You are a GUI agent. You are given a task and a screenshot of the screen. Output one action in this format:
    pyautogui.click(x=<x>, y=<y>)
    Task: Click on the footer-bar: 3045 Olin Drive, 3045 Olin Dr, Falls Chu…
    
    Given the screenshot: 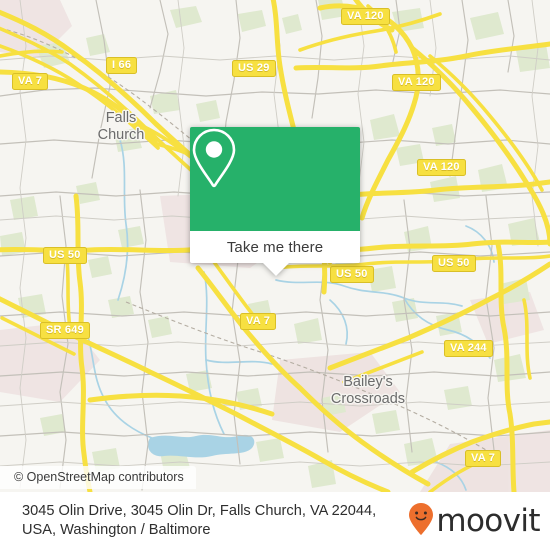 What is the action you would take?
    pyautogui.click(x=275, y=521)
    